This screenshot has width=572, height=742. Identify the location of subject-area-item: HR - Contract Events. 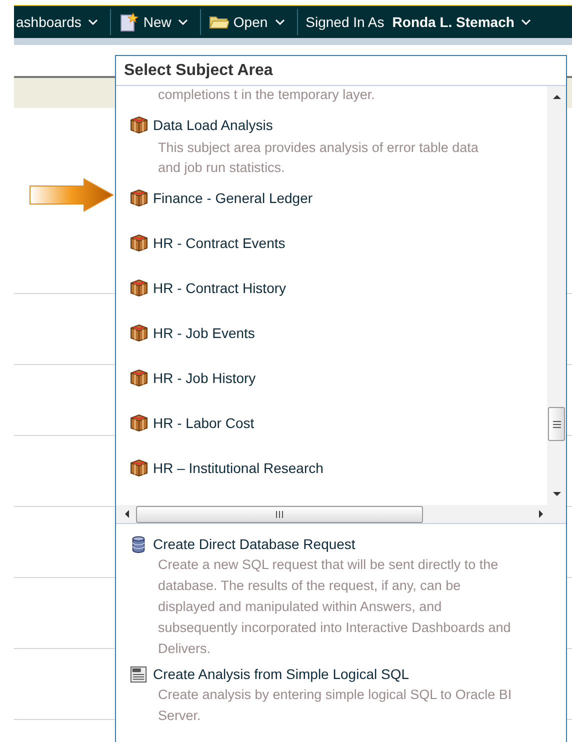
(208, 243).